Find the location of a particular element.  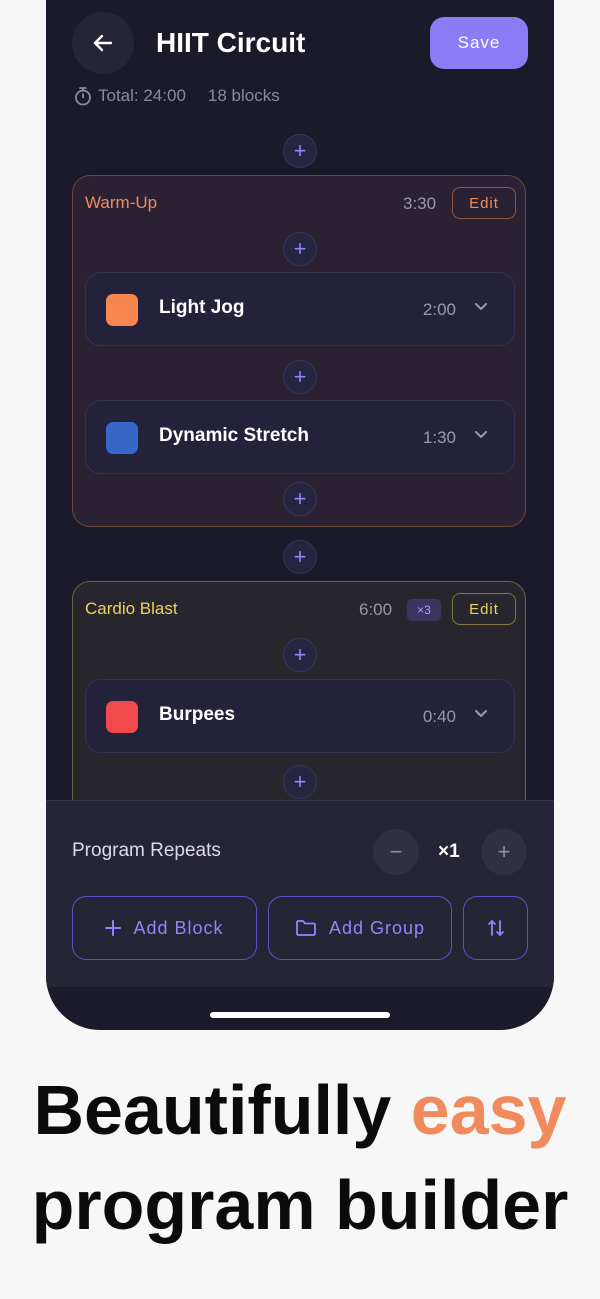

group-name: Cardio Blast is located at coordinates (131, 608).